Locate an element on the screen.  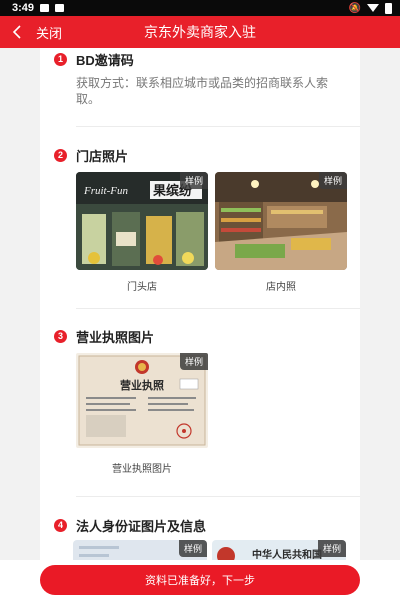
photo-caption-interior: 店内照 is located at coordinates (281, 287).